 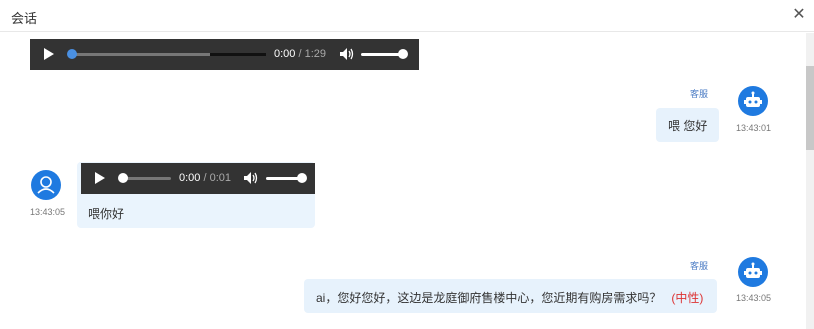 I want to click on audio-duration: 1:29, so click(x=315, y=54).